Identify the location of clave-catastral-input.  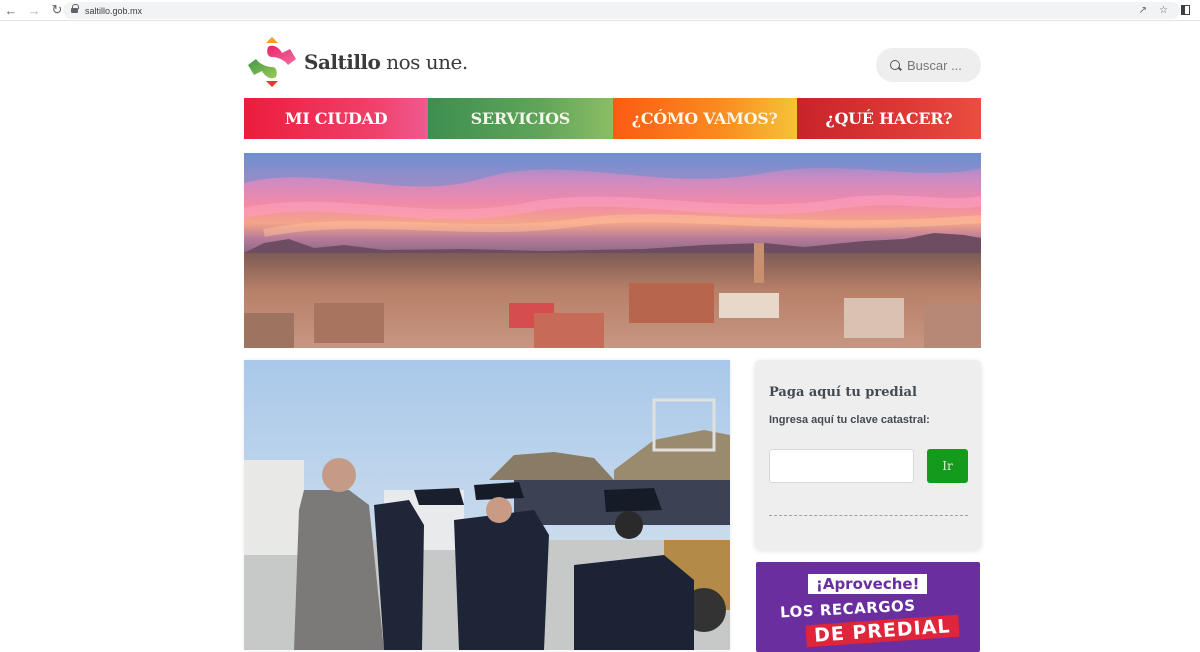
(841, 466).